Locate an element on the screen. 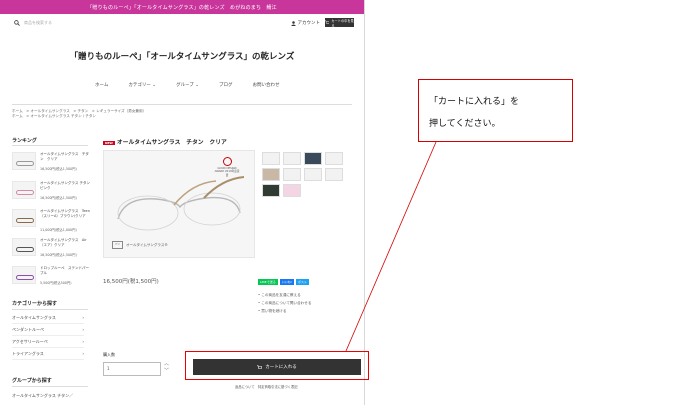 The image size is (675, 405). account-label: アカウント is located at coordinates (309, 23).